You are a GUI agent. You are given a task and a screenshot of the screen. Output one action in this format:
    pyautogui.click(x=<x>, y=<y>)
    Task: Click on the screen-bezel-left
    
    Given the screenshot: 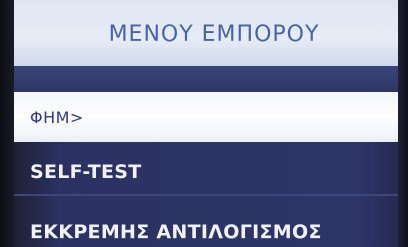 What is the action you would take?
    pyautogui.click(x=7, y=123)
    